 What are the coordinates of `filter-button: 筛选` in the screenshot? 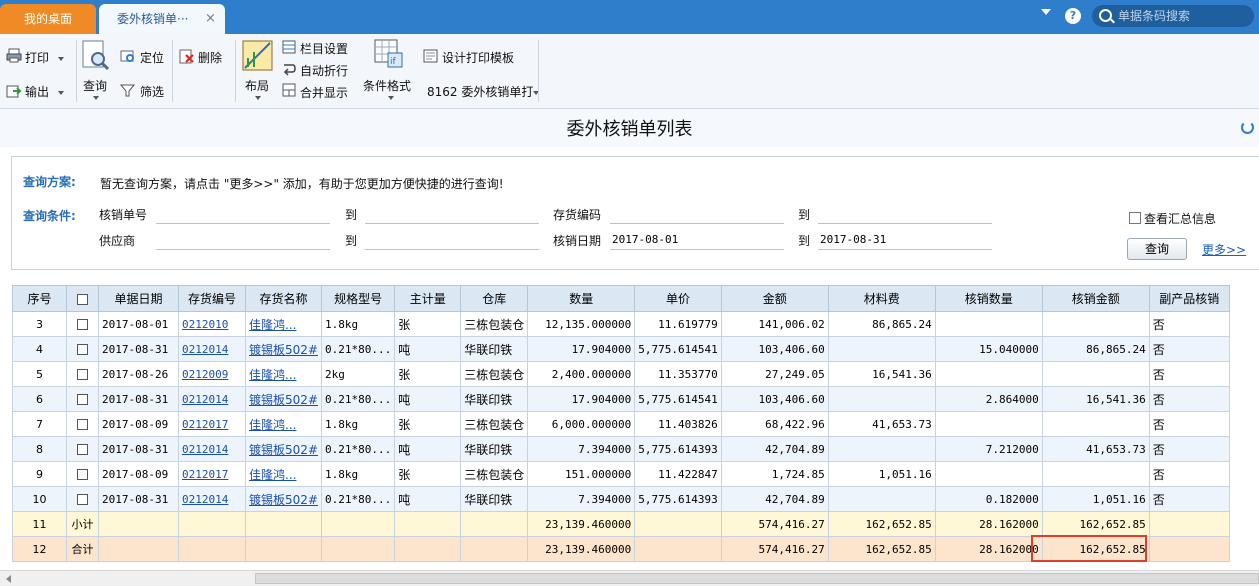 It's located at (152, 91).